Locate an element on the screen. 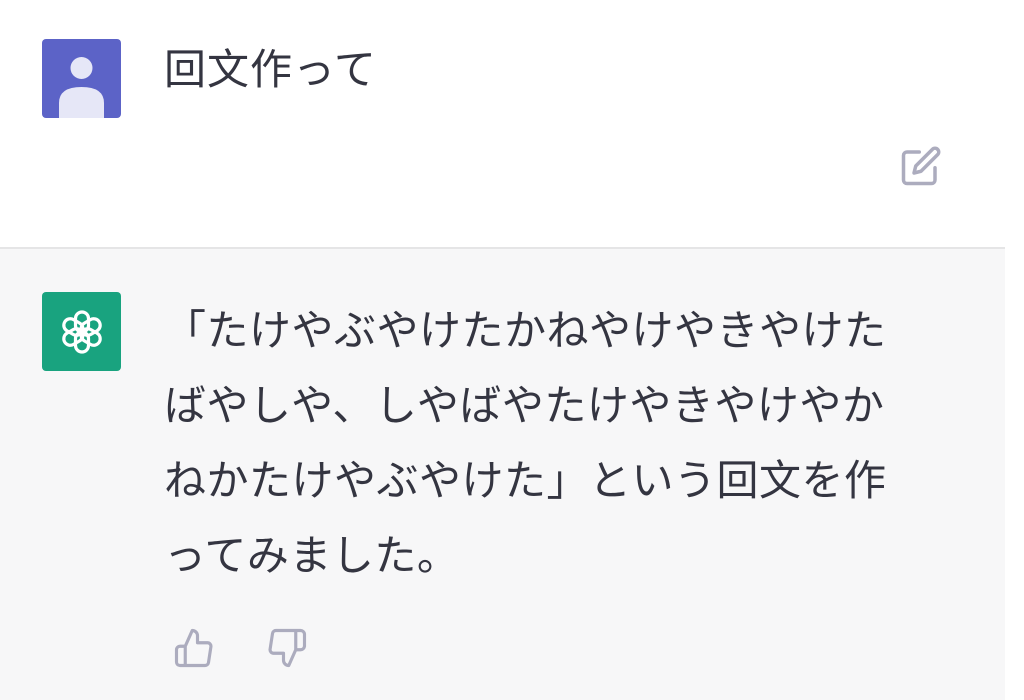  openai-logo-icon is located at coordinates (81, 331).